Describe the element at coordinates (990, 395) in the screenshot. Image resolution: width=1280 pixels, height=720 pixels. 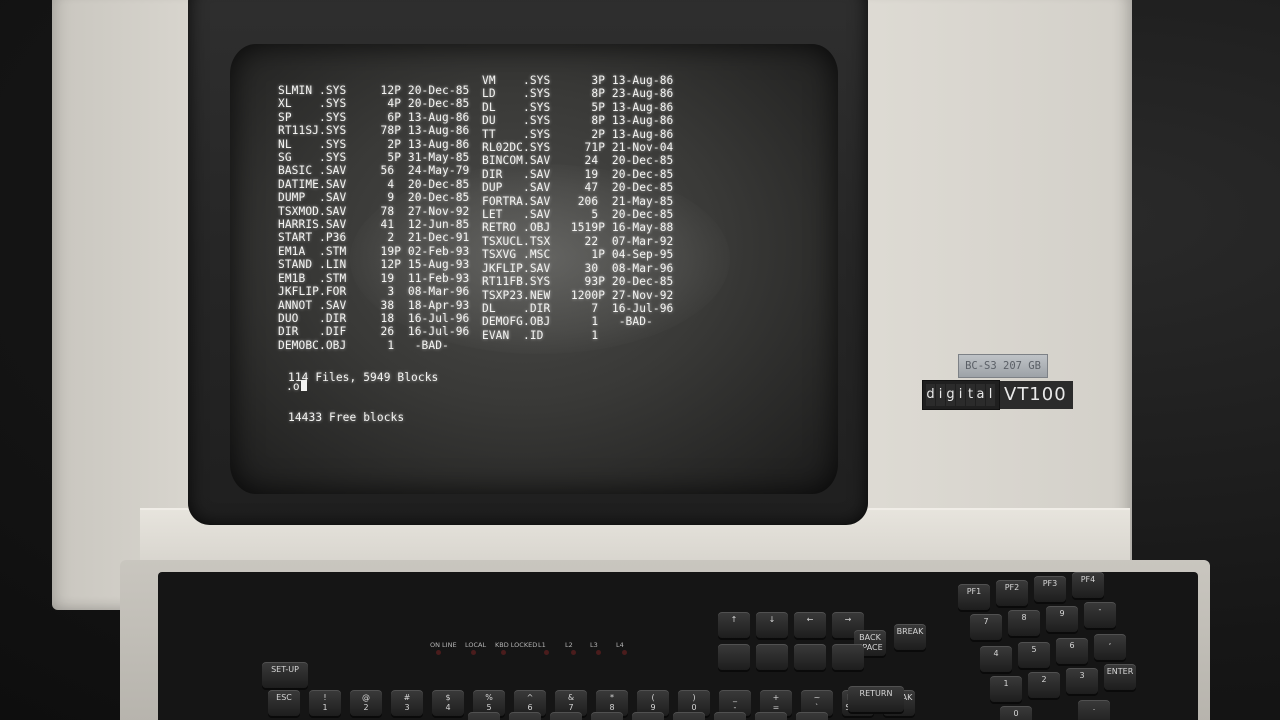
I see `logo-letter: l` at that location.